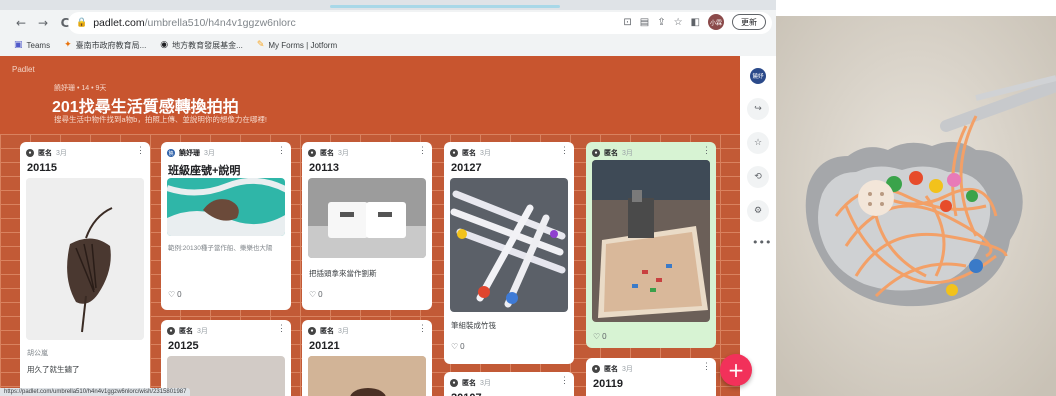 The height and width of the screenshot is (396, 1056). I want to click on post-card: ● 匿名 3月 ⋮ 20125, so click(226, 358).